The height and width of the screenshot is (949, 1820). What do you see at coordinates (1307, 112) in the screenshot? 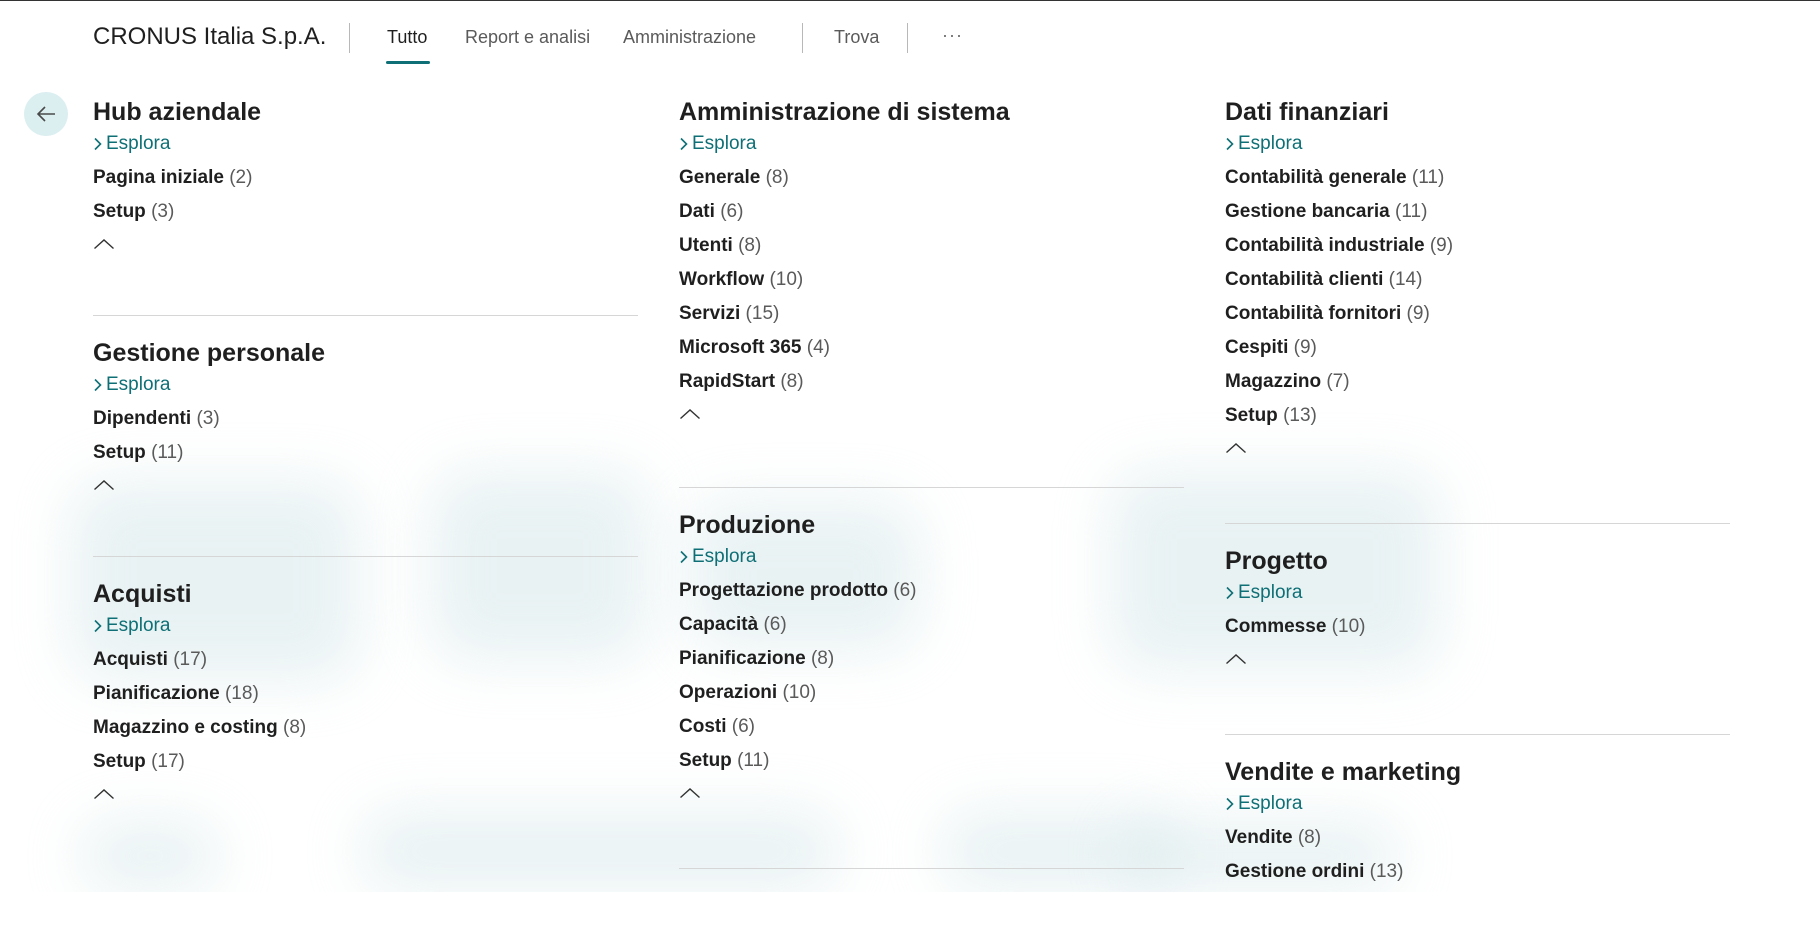
I see `group-title: Dati finanziari` at bounding box center [1307, 112].